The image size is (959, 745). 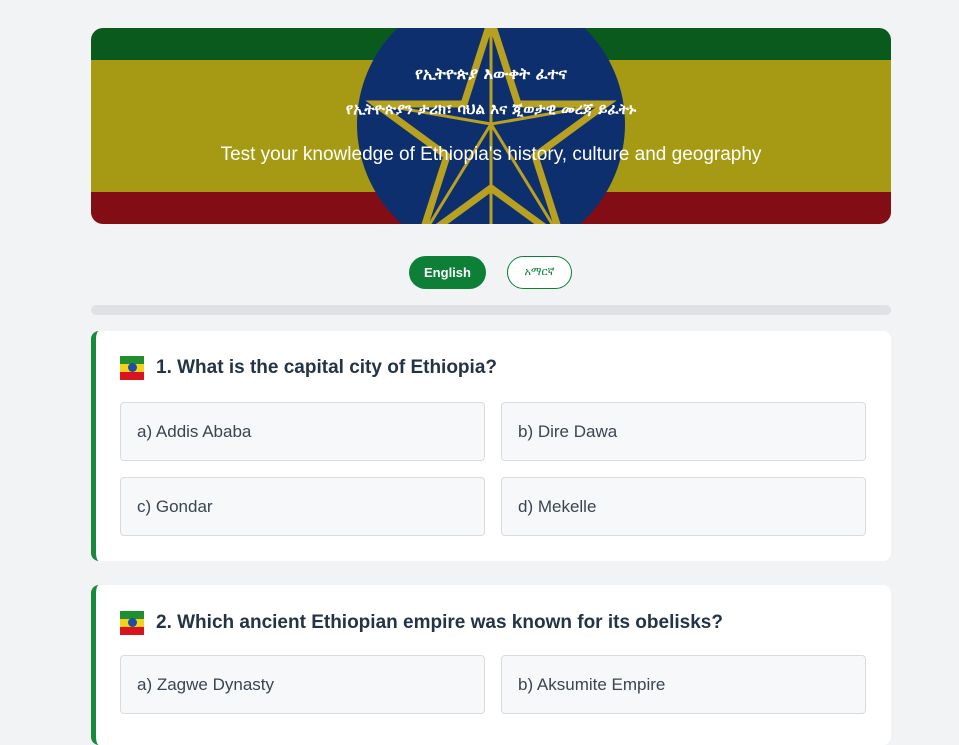 What do you see at coordinates (683, 431) in the screenshot?
I see `answer-option-b: b) Dire Dawa` at bounding box center [683, 431].